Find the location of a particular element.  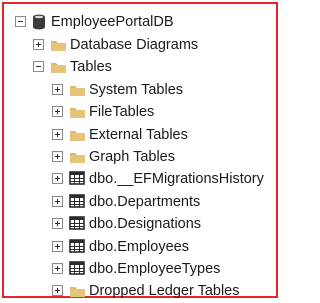

tree-node-label: dbo.__EFMigrationsHistory is located at coordinates (176, 179).